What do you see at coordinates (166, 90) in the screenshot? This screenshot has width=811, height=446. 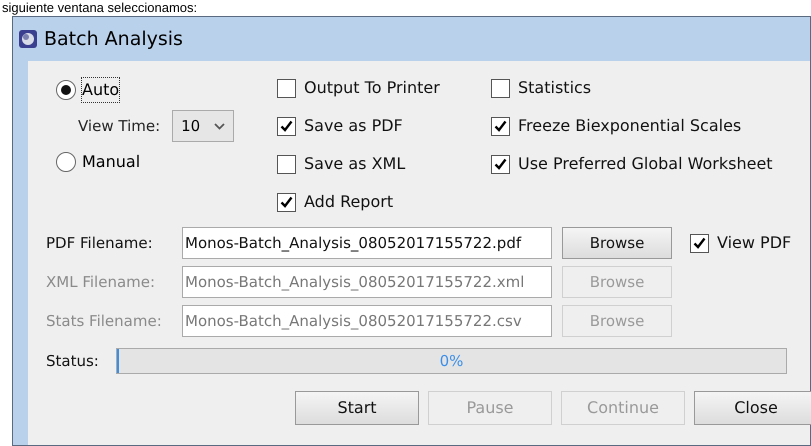 I see `radio-option: Auto` at bounding box center [166, 90].